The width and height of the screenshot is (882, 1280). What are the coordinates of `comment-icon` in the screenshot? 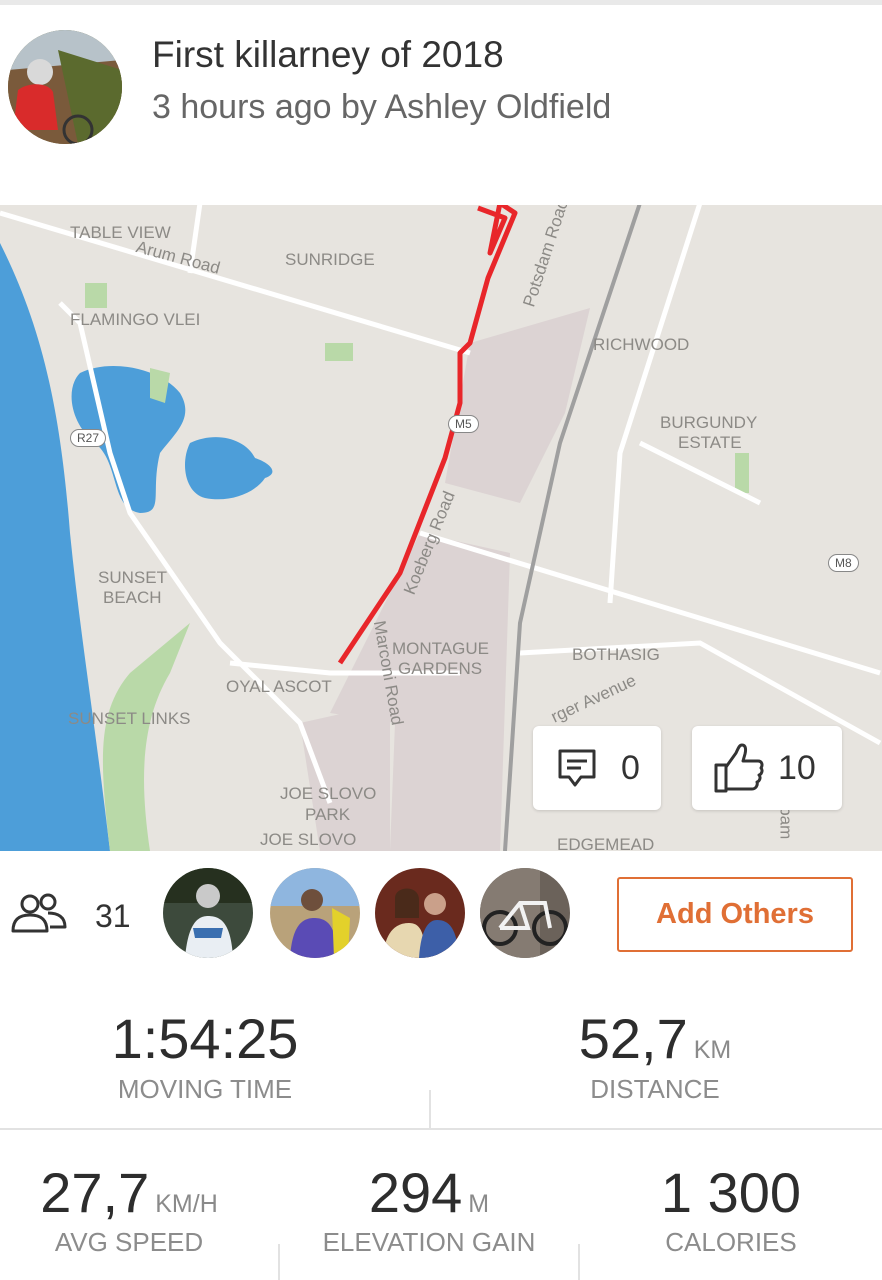 It's located at (577, 768).